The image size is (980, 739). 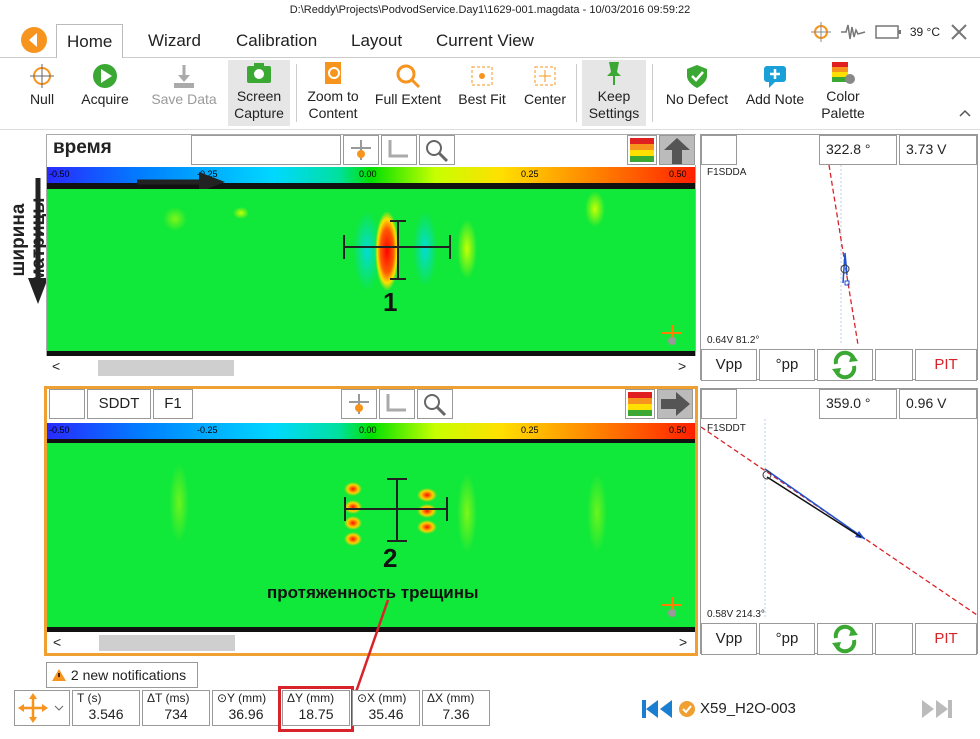 I want to click on last-file-icon, so click(x=937, y=709).